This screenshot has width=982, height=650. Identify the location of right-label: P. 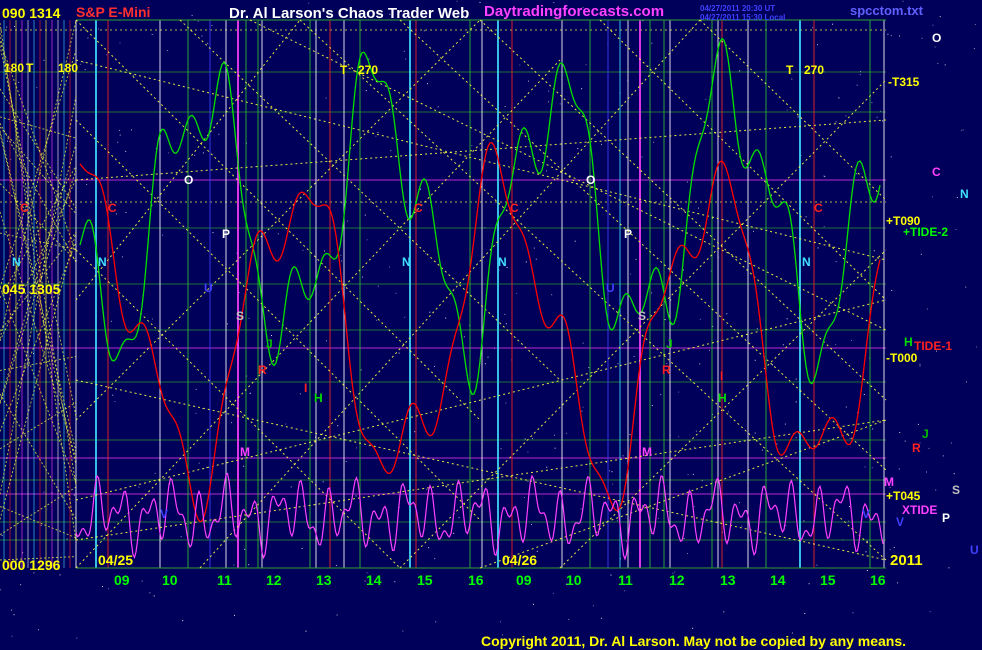
(946, 518).